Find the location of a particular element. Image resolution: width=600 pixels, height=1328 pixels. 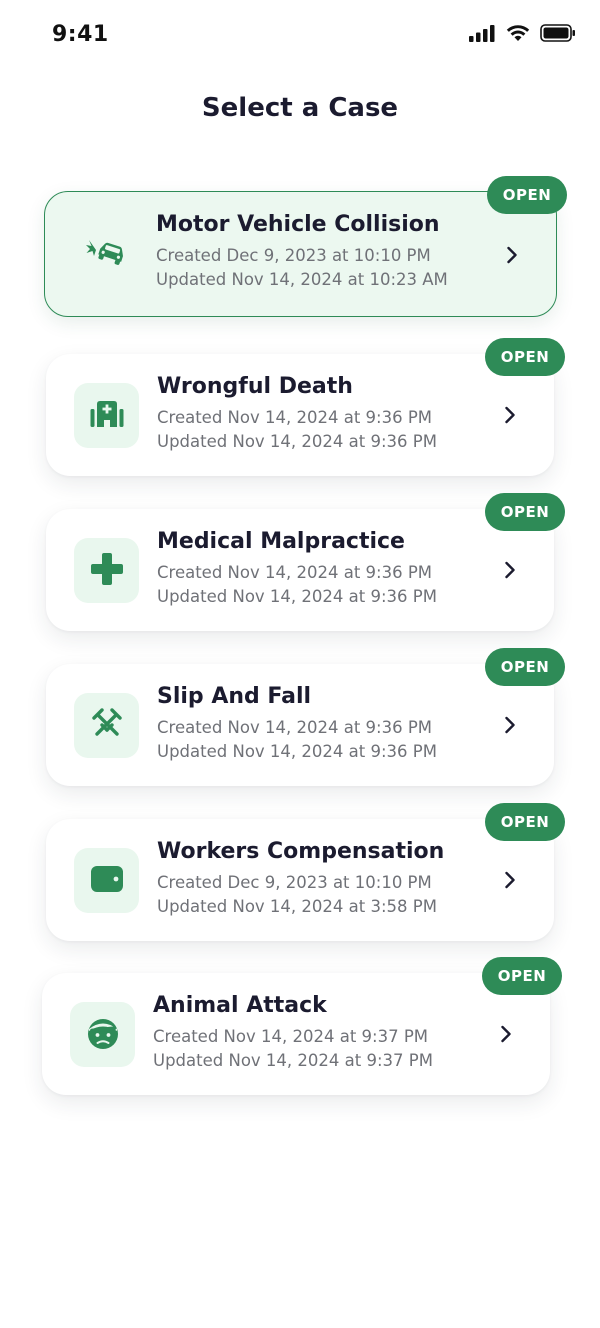

hospital-icon is located at coordinates (107, 416).